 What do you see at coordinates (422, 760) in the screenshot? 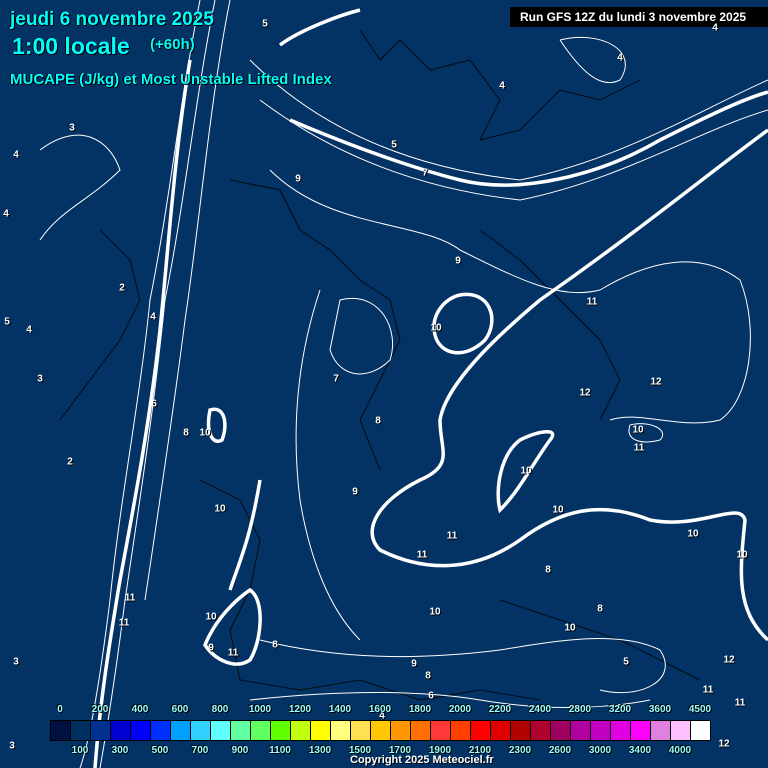
I see `copyright: Copyright 2025 Meteociel.fr` at bounding box center [422, 760].